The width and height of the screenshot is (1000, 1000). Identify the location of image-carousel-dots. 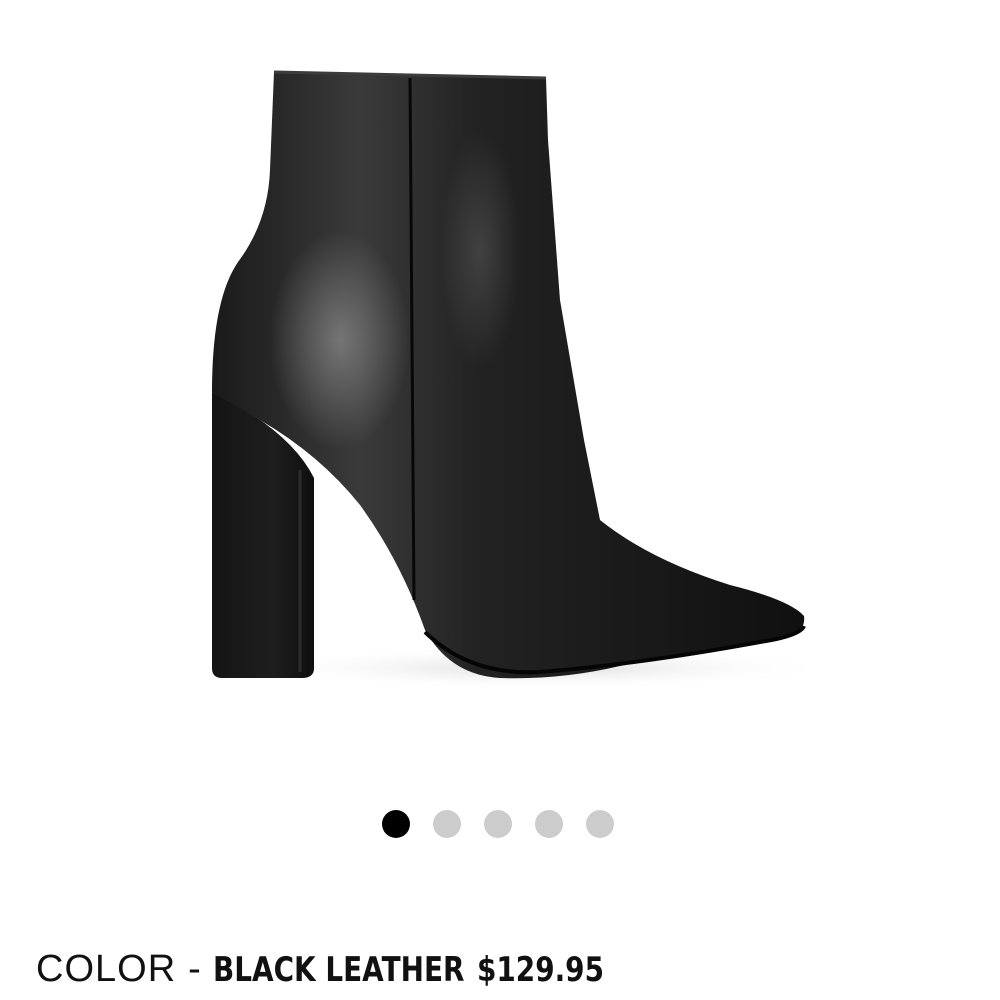
(498, 824).